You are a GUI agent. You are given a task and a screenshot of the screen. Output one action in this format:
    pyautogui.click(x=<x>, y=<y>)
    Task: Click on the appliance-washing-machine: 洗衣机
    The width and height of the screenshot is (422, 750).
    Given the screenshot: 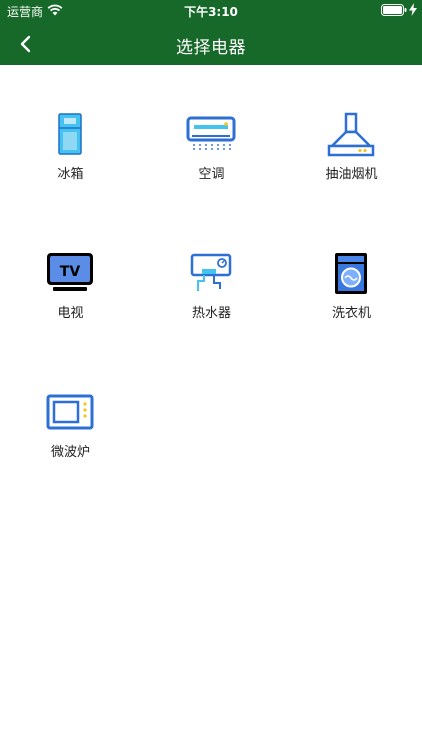 What is the action you would take?
    pyautogui.click(x=351, y=306)
    